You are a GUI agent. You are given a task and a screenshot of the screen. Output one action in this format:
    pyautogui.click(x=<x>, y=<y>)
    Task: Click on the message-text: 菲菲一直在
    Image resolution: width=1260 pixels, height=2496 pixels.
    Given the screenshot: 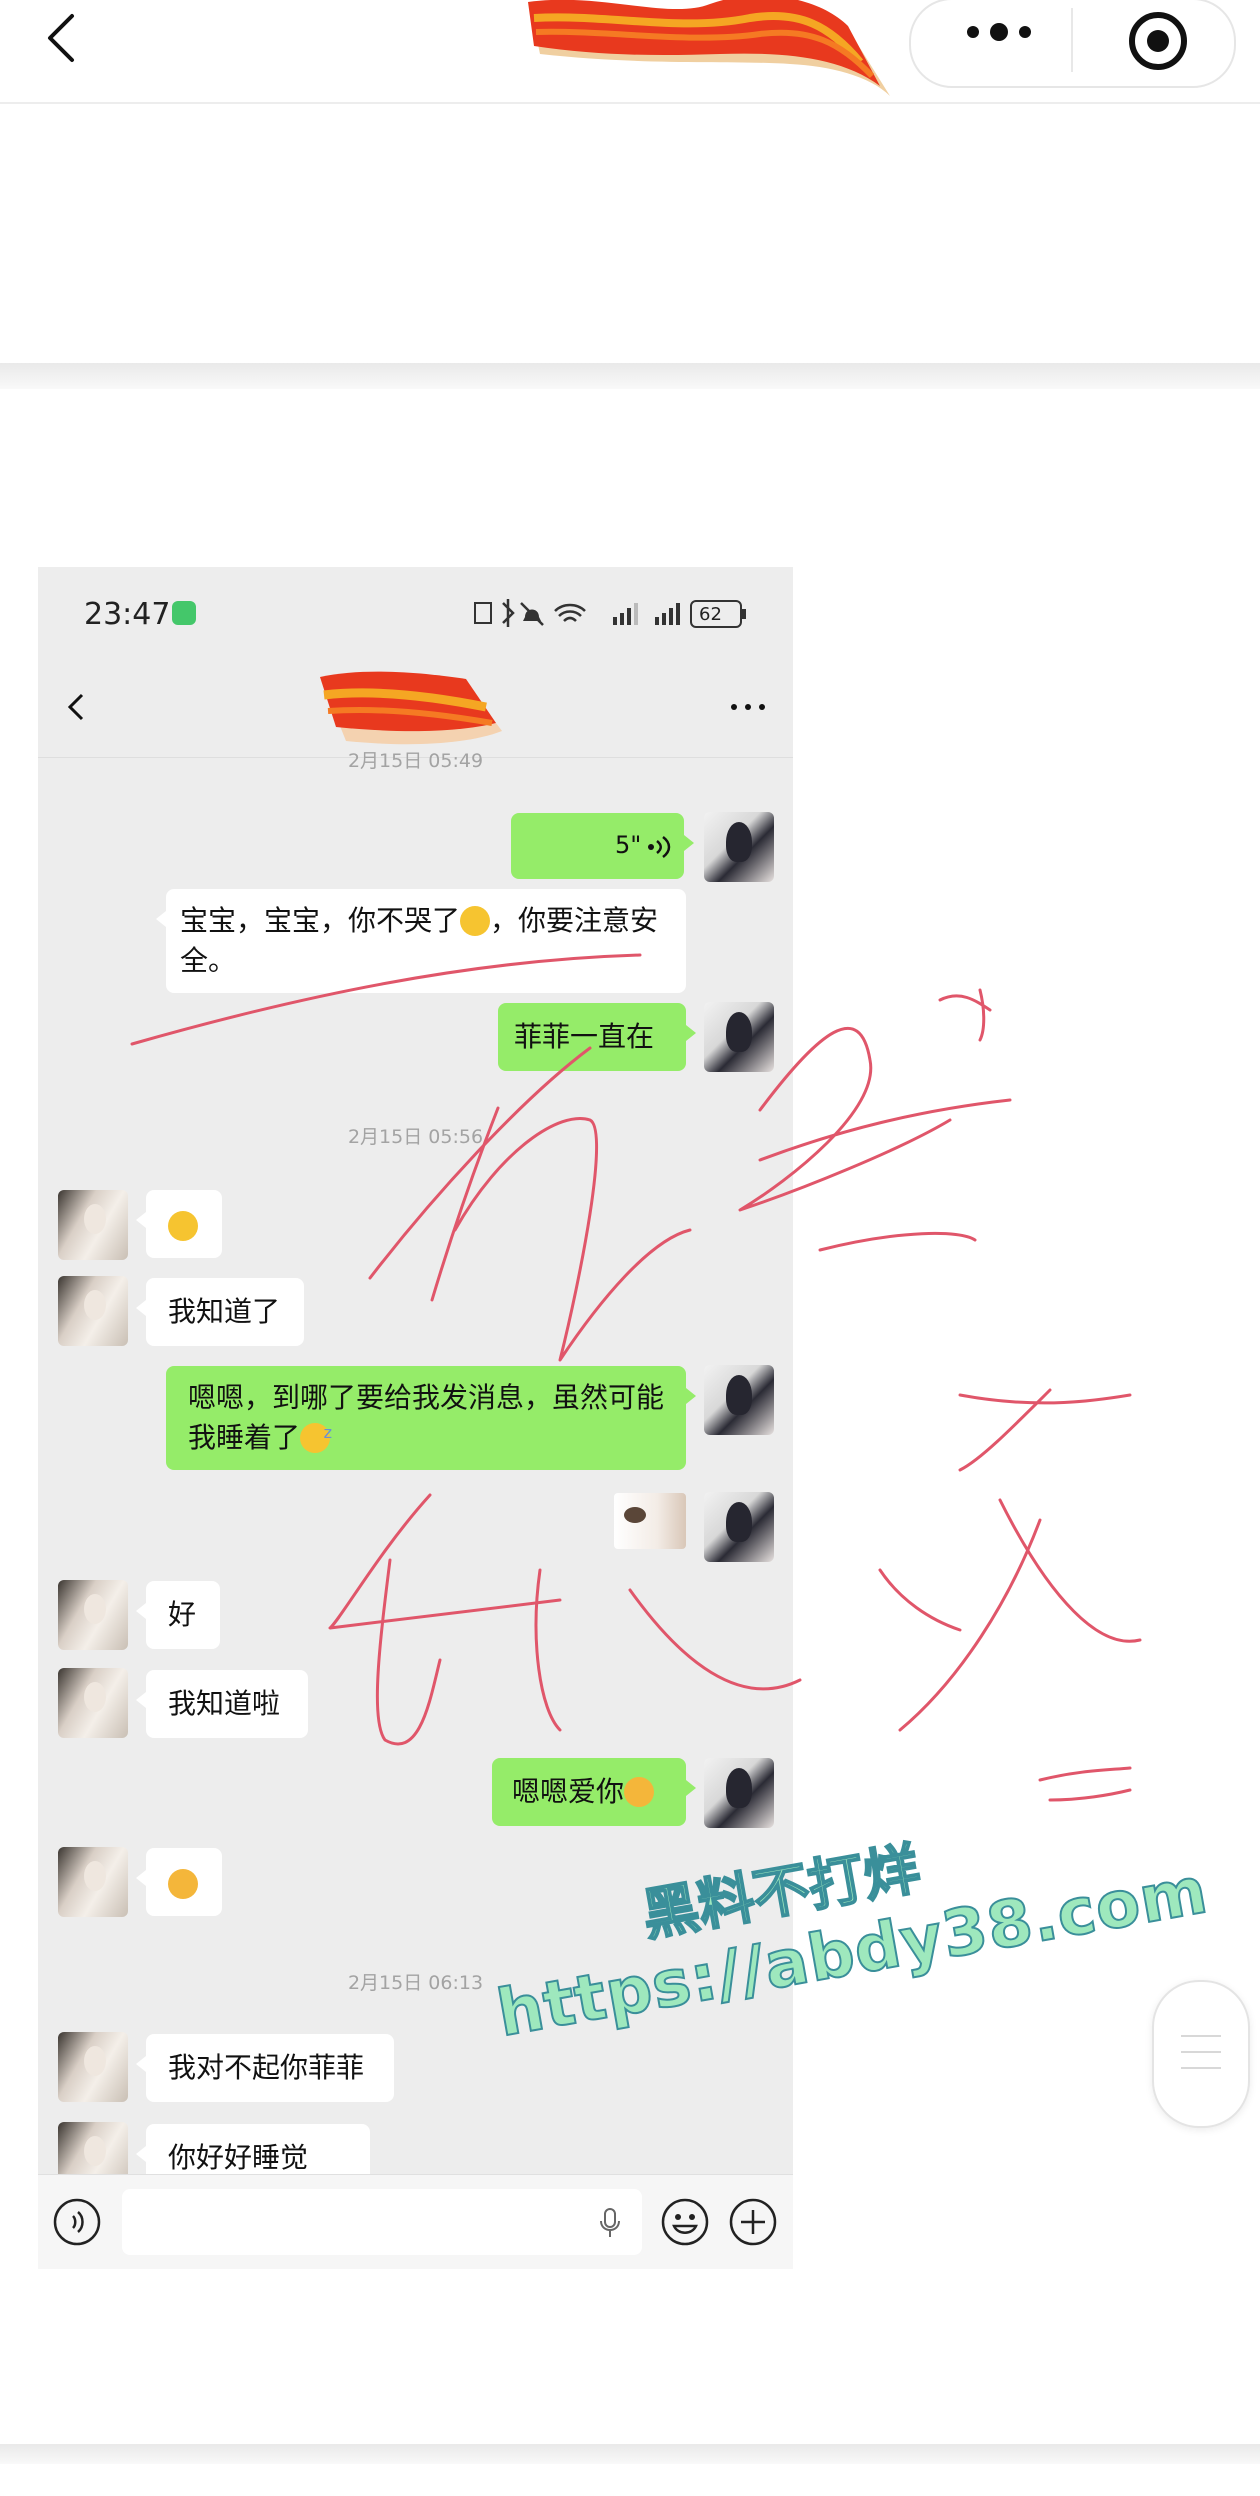 What is the action you would take?
    pyautogui.click(x=584, y=1036)
    